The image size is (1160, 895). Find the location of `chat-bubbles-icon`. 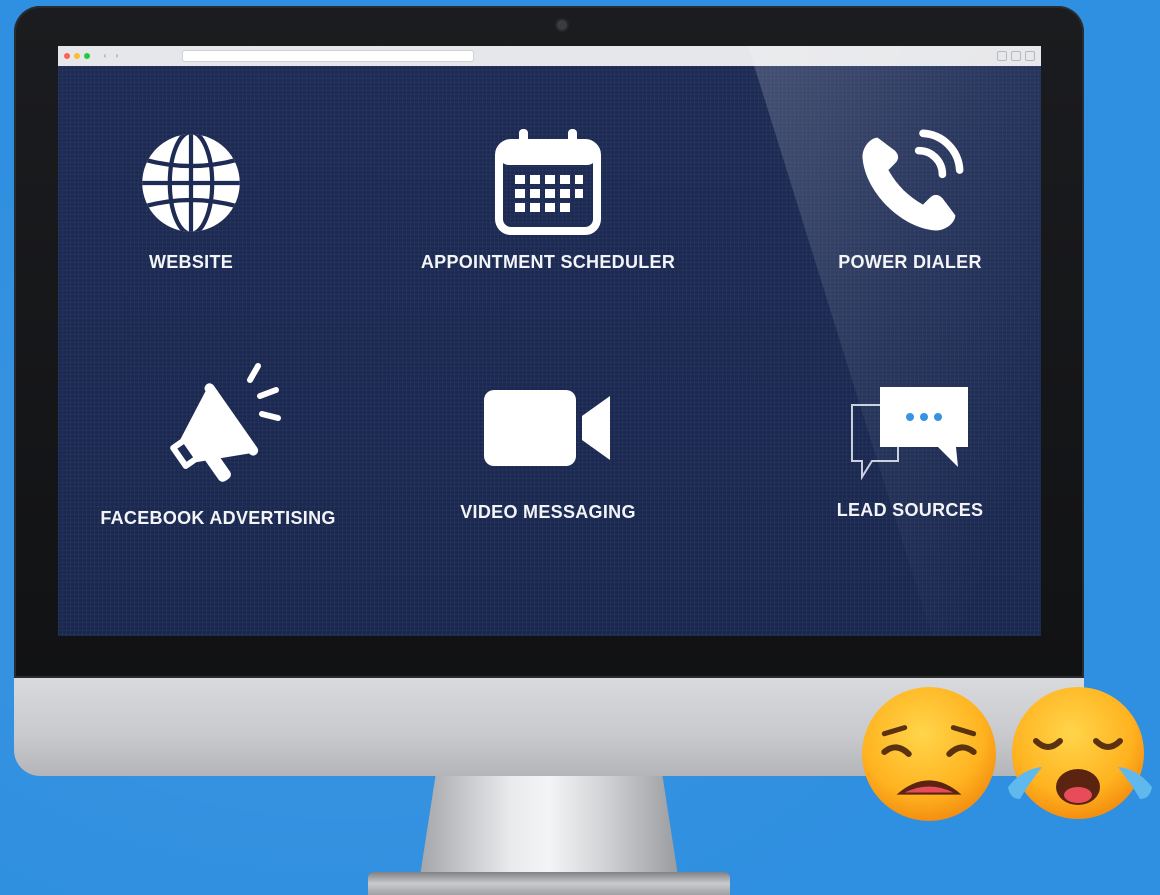

chat-bubbles-icon is located at coordinates (910, 431).